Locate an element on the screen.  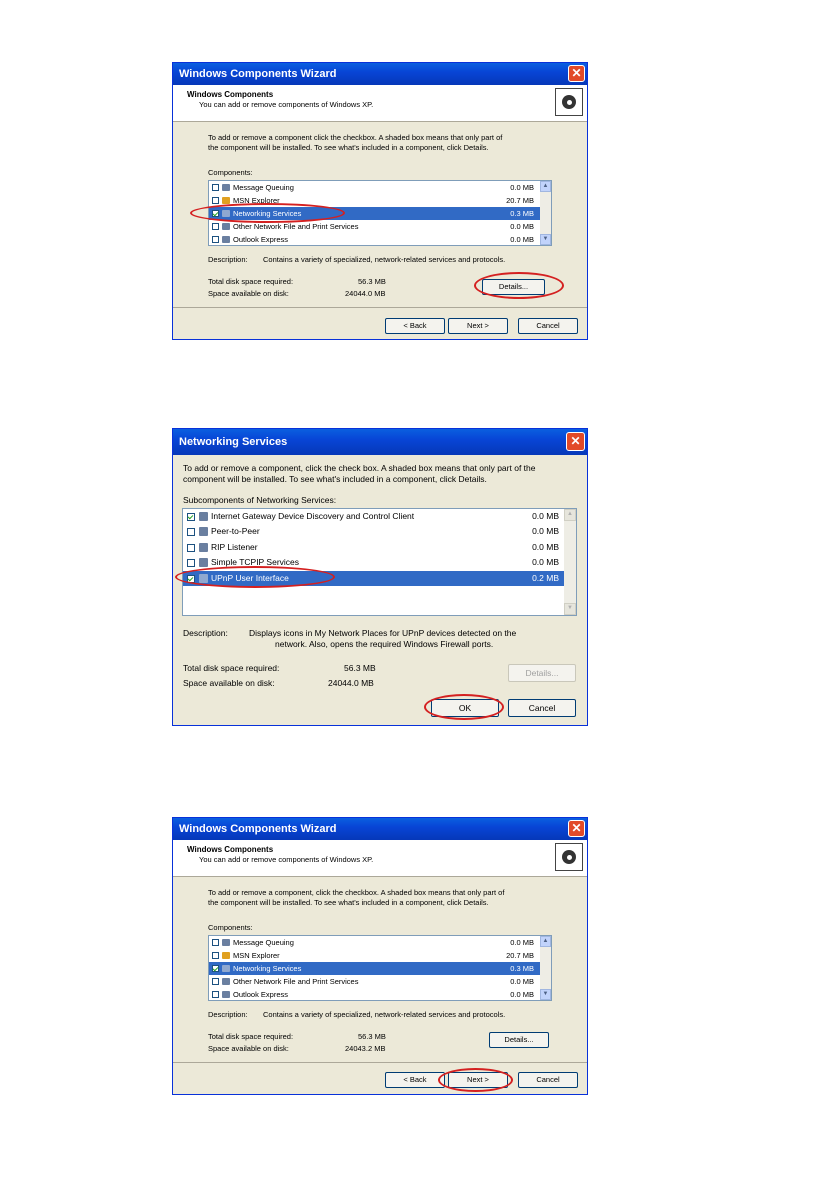
description-label: Description: is located at coordinates (205, 633).